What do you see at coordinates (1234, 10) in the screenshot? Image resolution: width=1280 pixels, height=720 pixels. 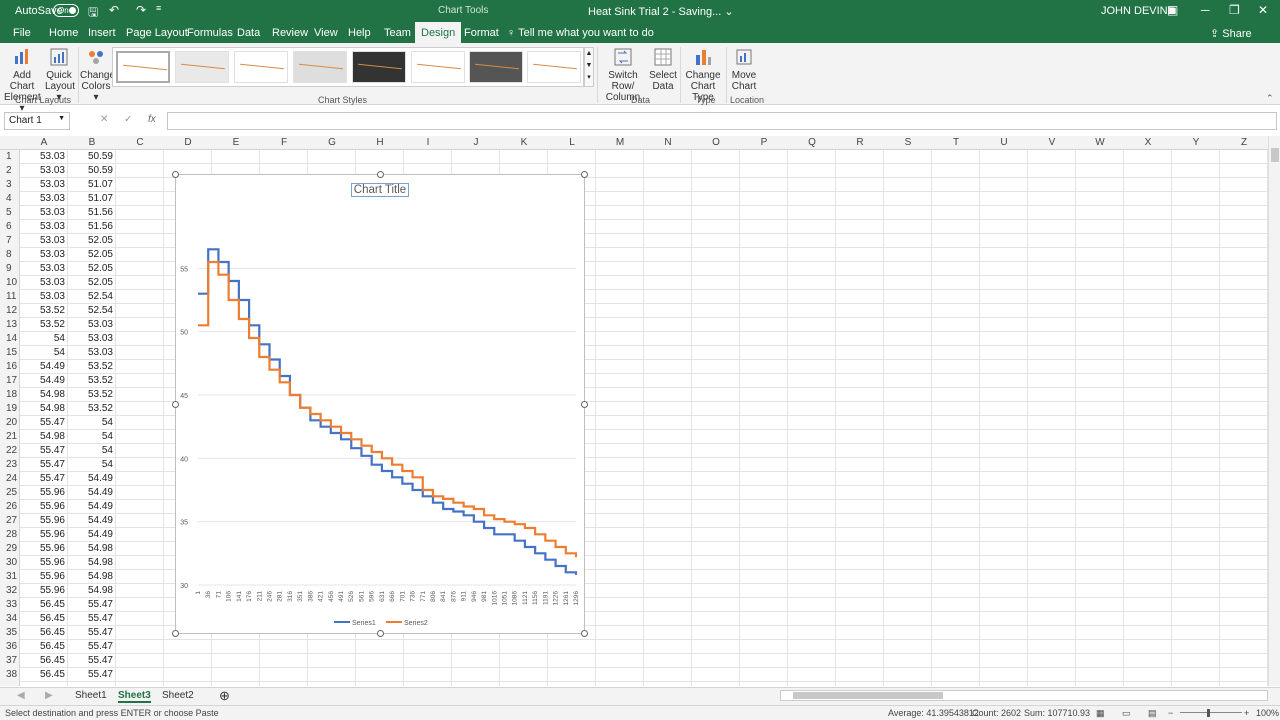 I see `restore-icon: ❐` at bounding box center [1234, 10].